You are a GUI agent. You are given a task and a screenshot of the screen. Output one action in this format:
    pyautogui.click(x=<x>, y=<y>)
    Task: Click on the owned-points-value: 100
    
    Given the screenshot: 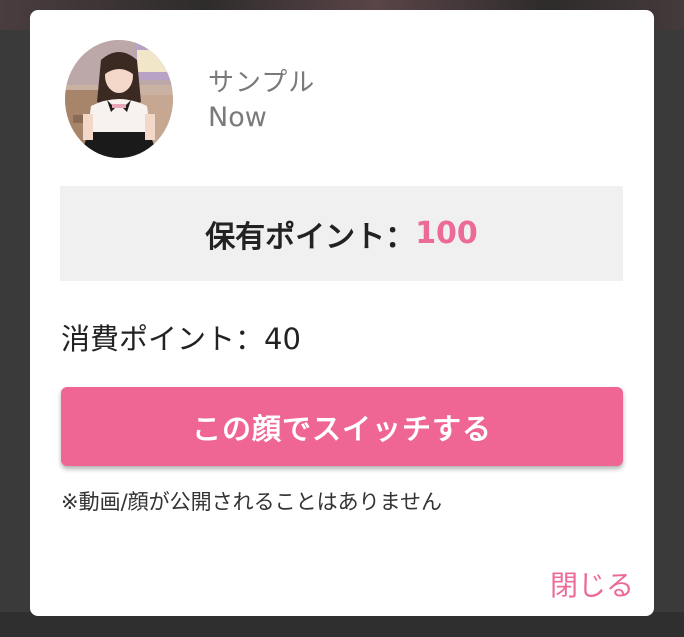 What is the action you would take?
    pyautogui.click(x=446, y=233)
    